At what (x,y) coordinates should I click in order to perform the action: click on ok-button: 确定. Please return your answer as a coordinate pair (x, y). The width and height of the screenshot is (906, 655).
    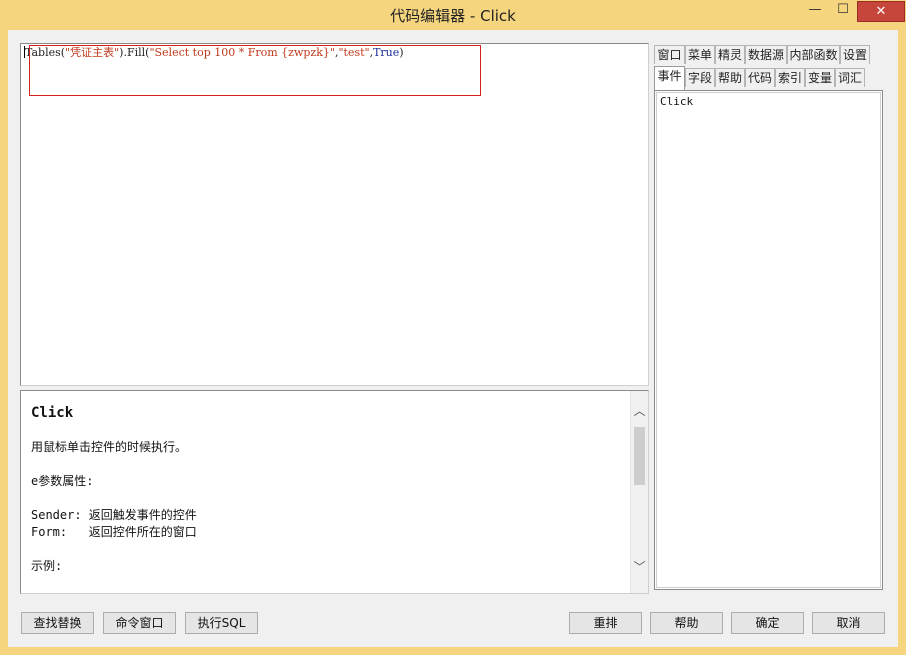
    Looking at the image, I should click on (767, 623).